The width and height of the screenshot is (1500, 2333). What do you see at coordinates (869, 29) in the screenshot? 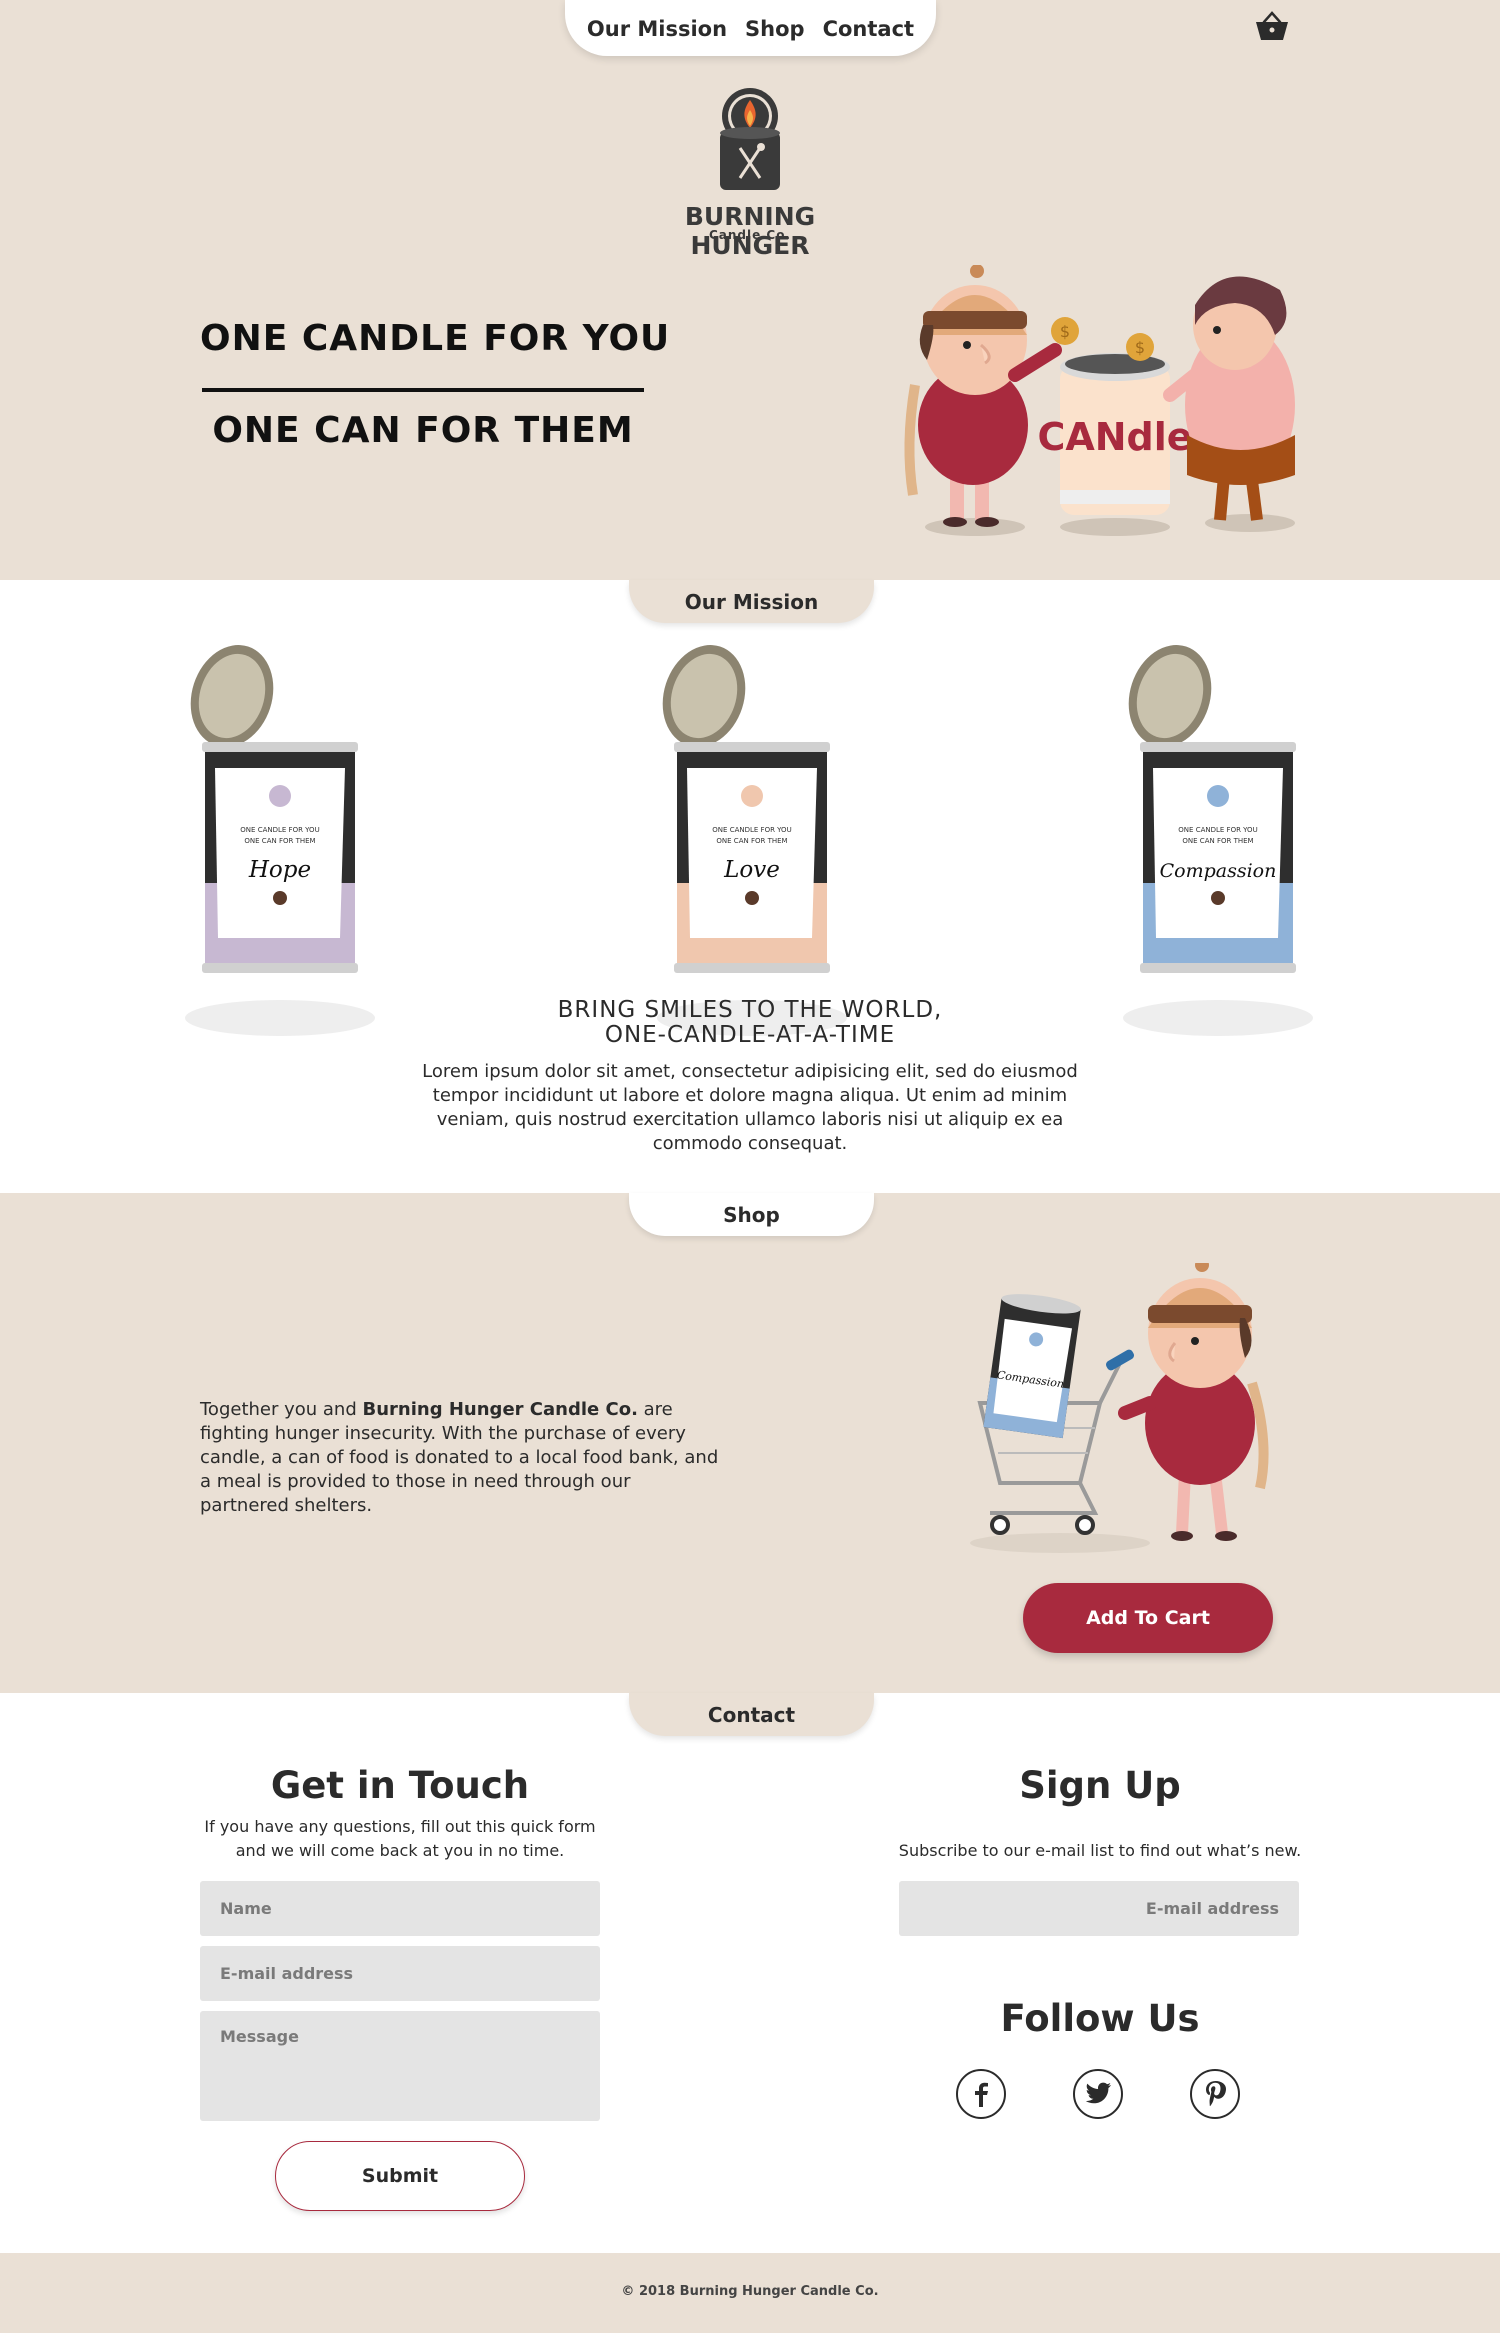
I see `nav-link-contact: Contact` at bounding box center [869, 29].